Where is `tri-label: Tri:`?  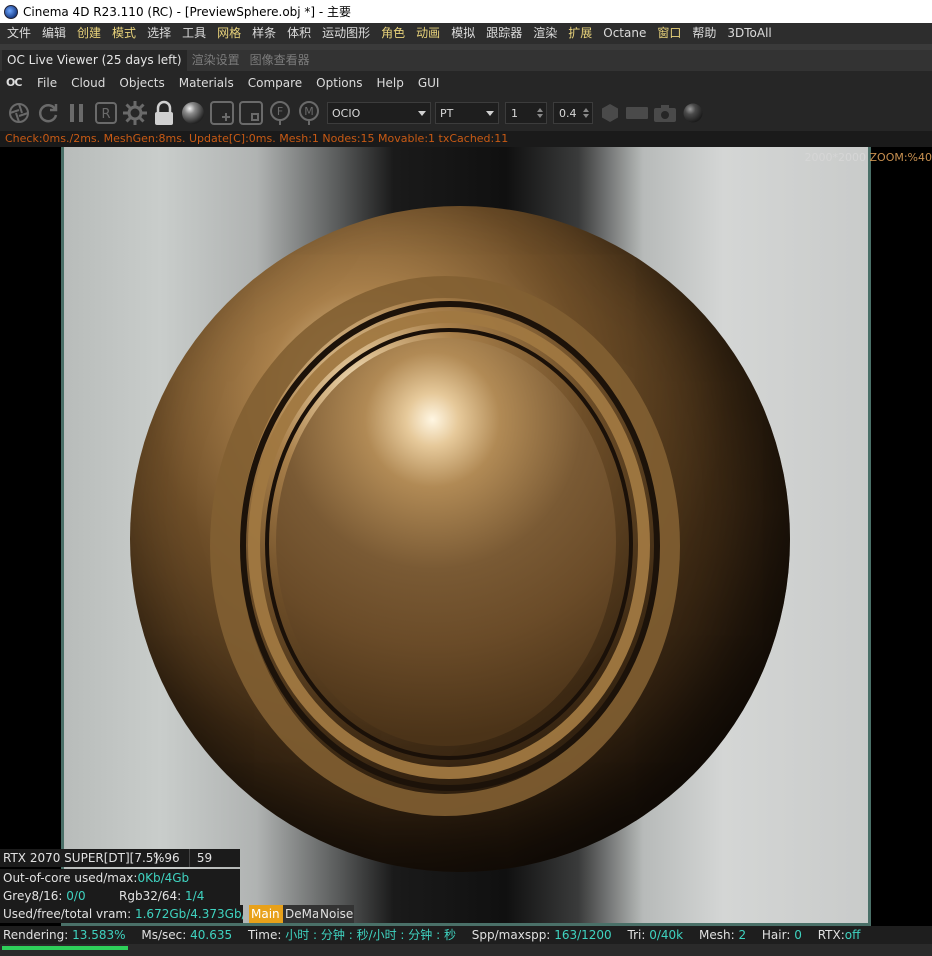 tri-label: Tri: is located at coordinates (636, 935).